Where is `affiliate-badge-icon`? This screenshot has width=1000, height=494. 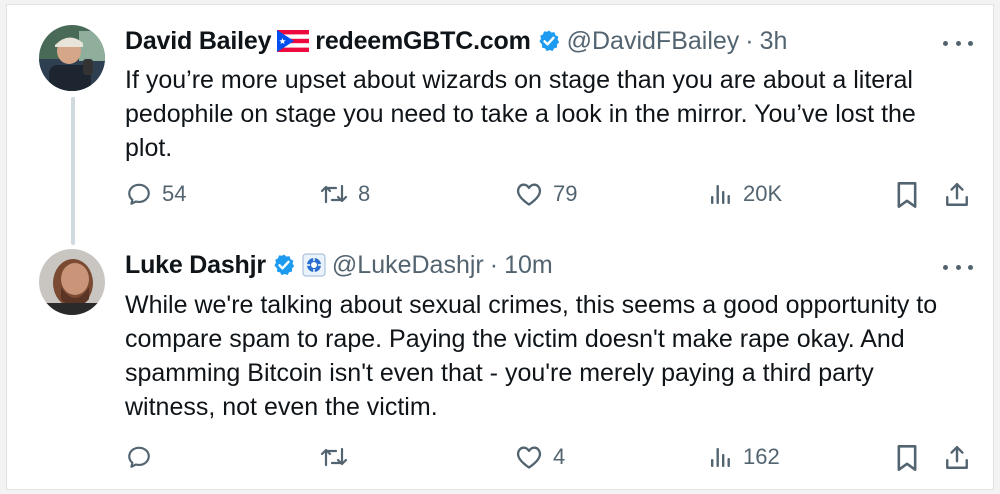
affiliate-badge-icon is located at coordinates (314, 265).